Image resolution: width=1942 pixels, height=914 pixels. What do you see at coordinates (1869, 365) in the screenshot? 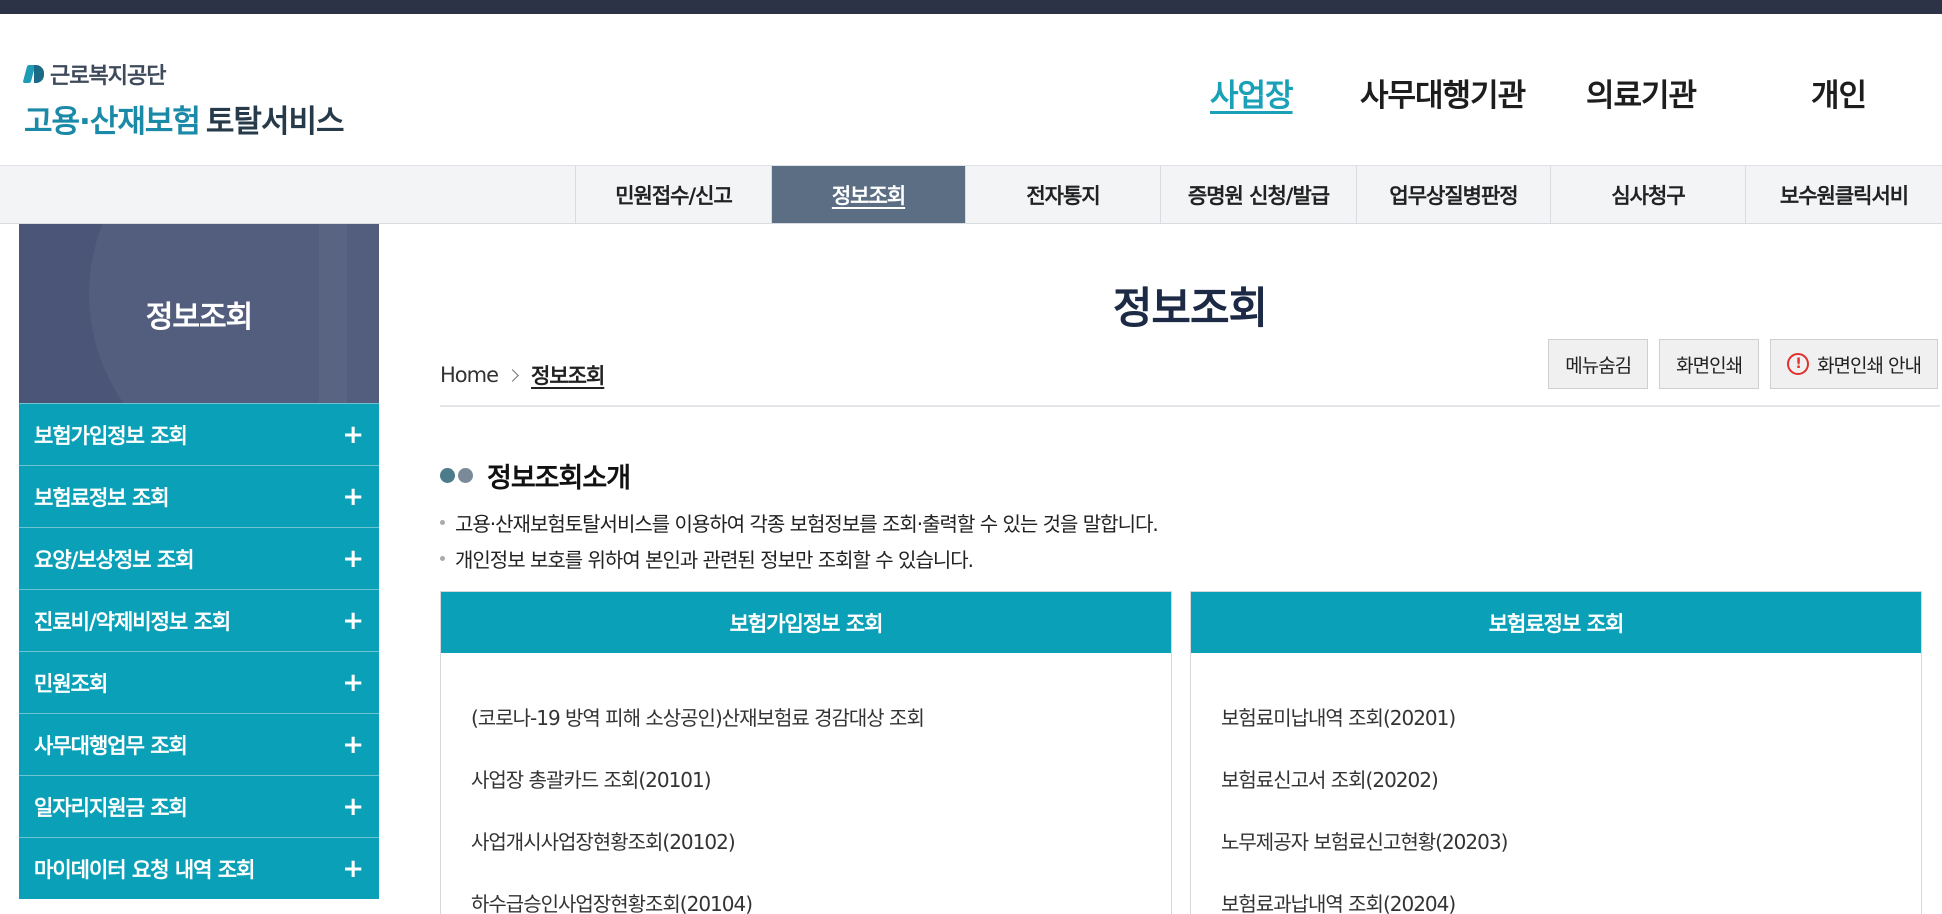
I see `print-guide-label: 화면인쇄 안내` at bounding box center [1869, 365].